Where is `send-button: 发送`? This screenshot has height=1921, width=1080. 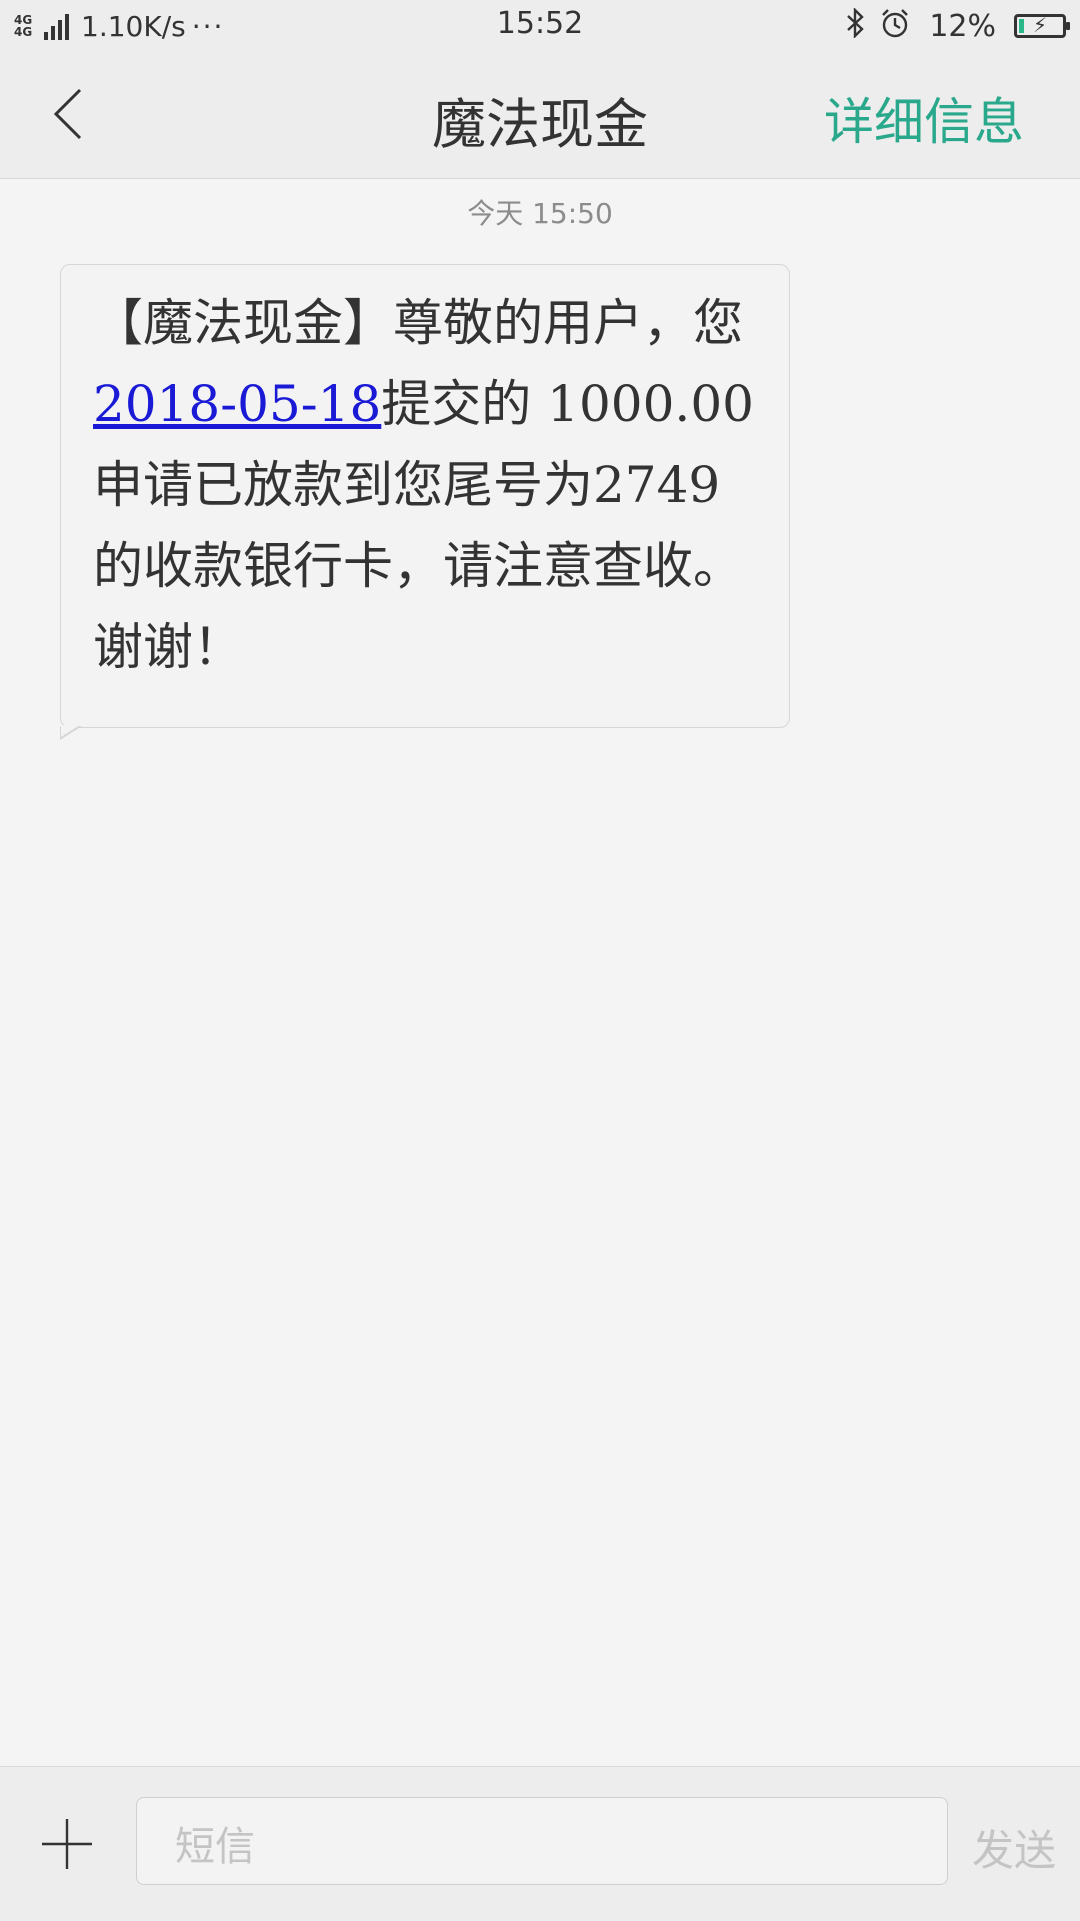 send-button: 发送 is located at coordinates (1014, 1847).